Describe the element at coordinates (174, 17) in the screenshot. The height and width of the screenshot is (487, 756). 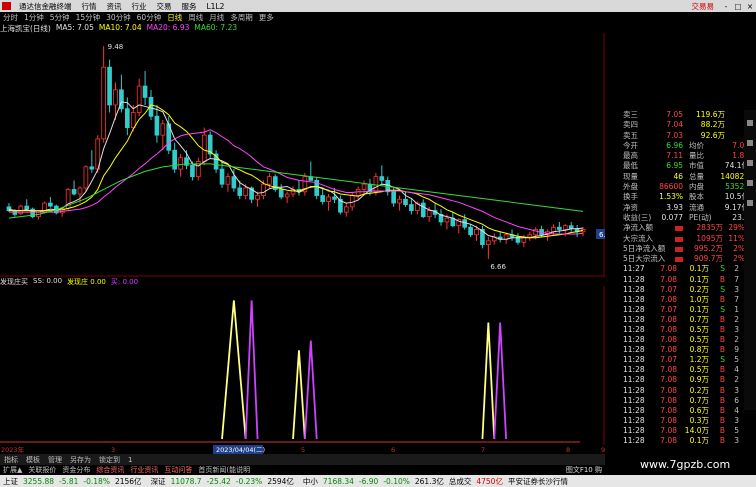
I see `period-tab-6: 日线` at that location.